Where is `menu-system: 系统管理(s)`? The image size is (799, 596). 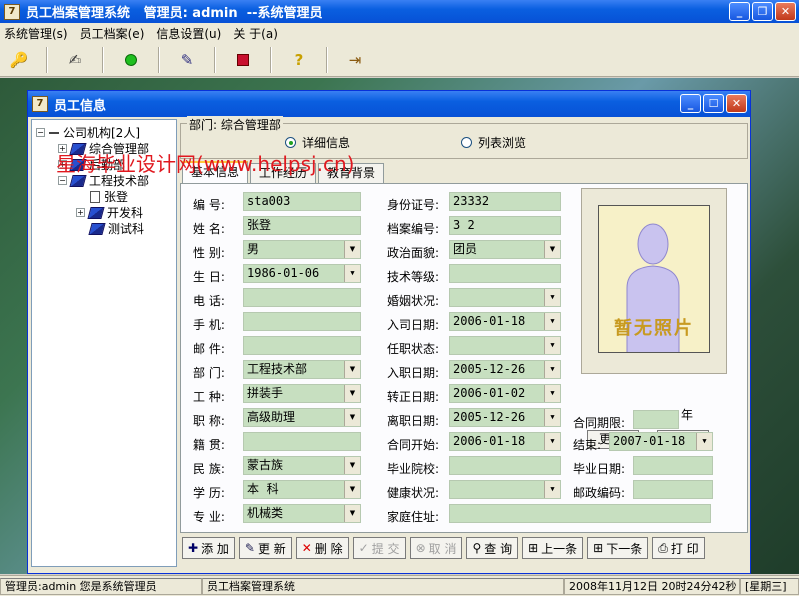 menu-system: 系统管理(s) is located at coordinates (36, 33).